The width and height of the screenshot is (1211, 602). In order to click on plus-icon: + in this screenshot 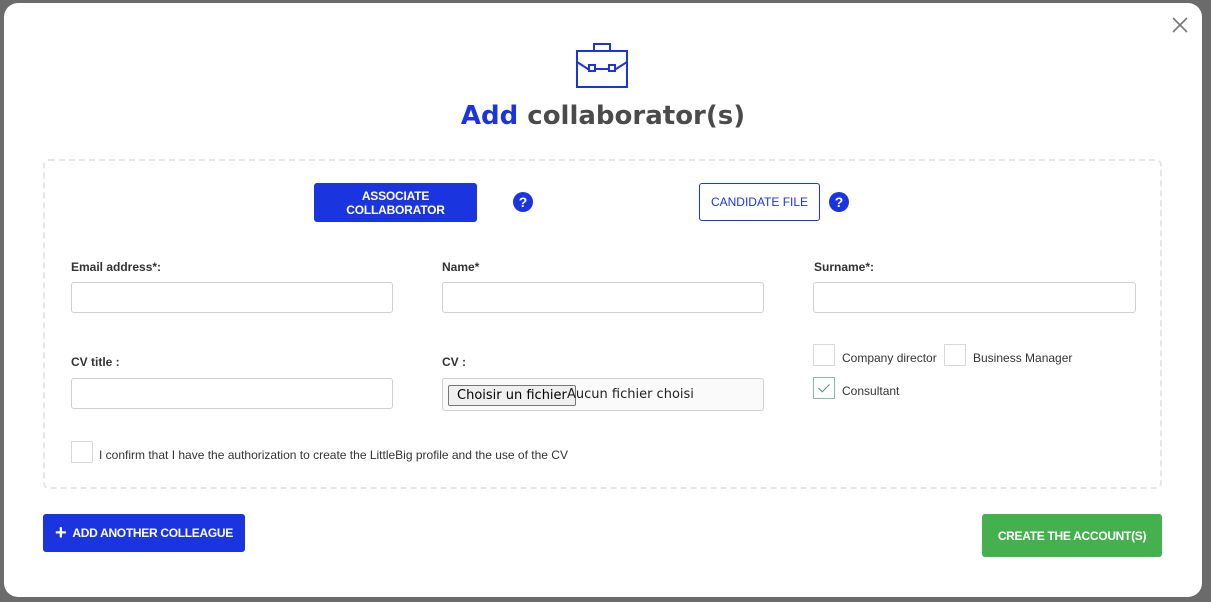, I will do `click(61, 533)`.